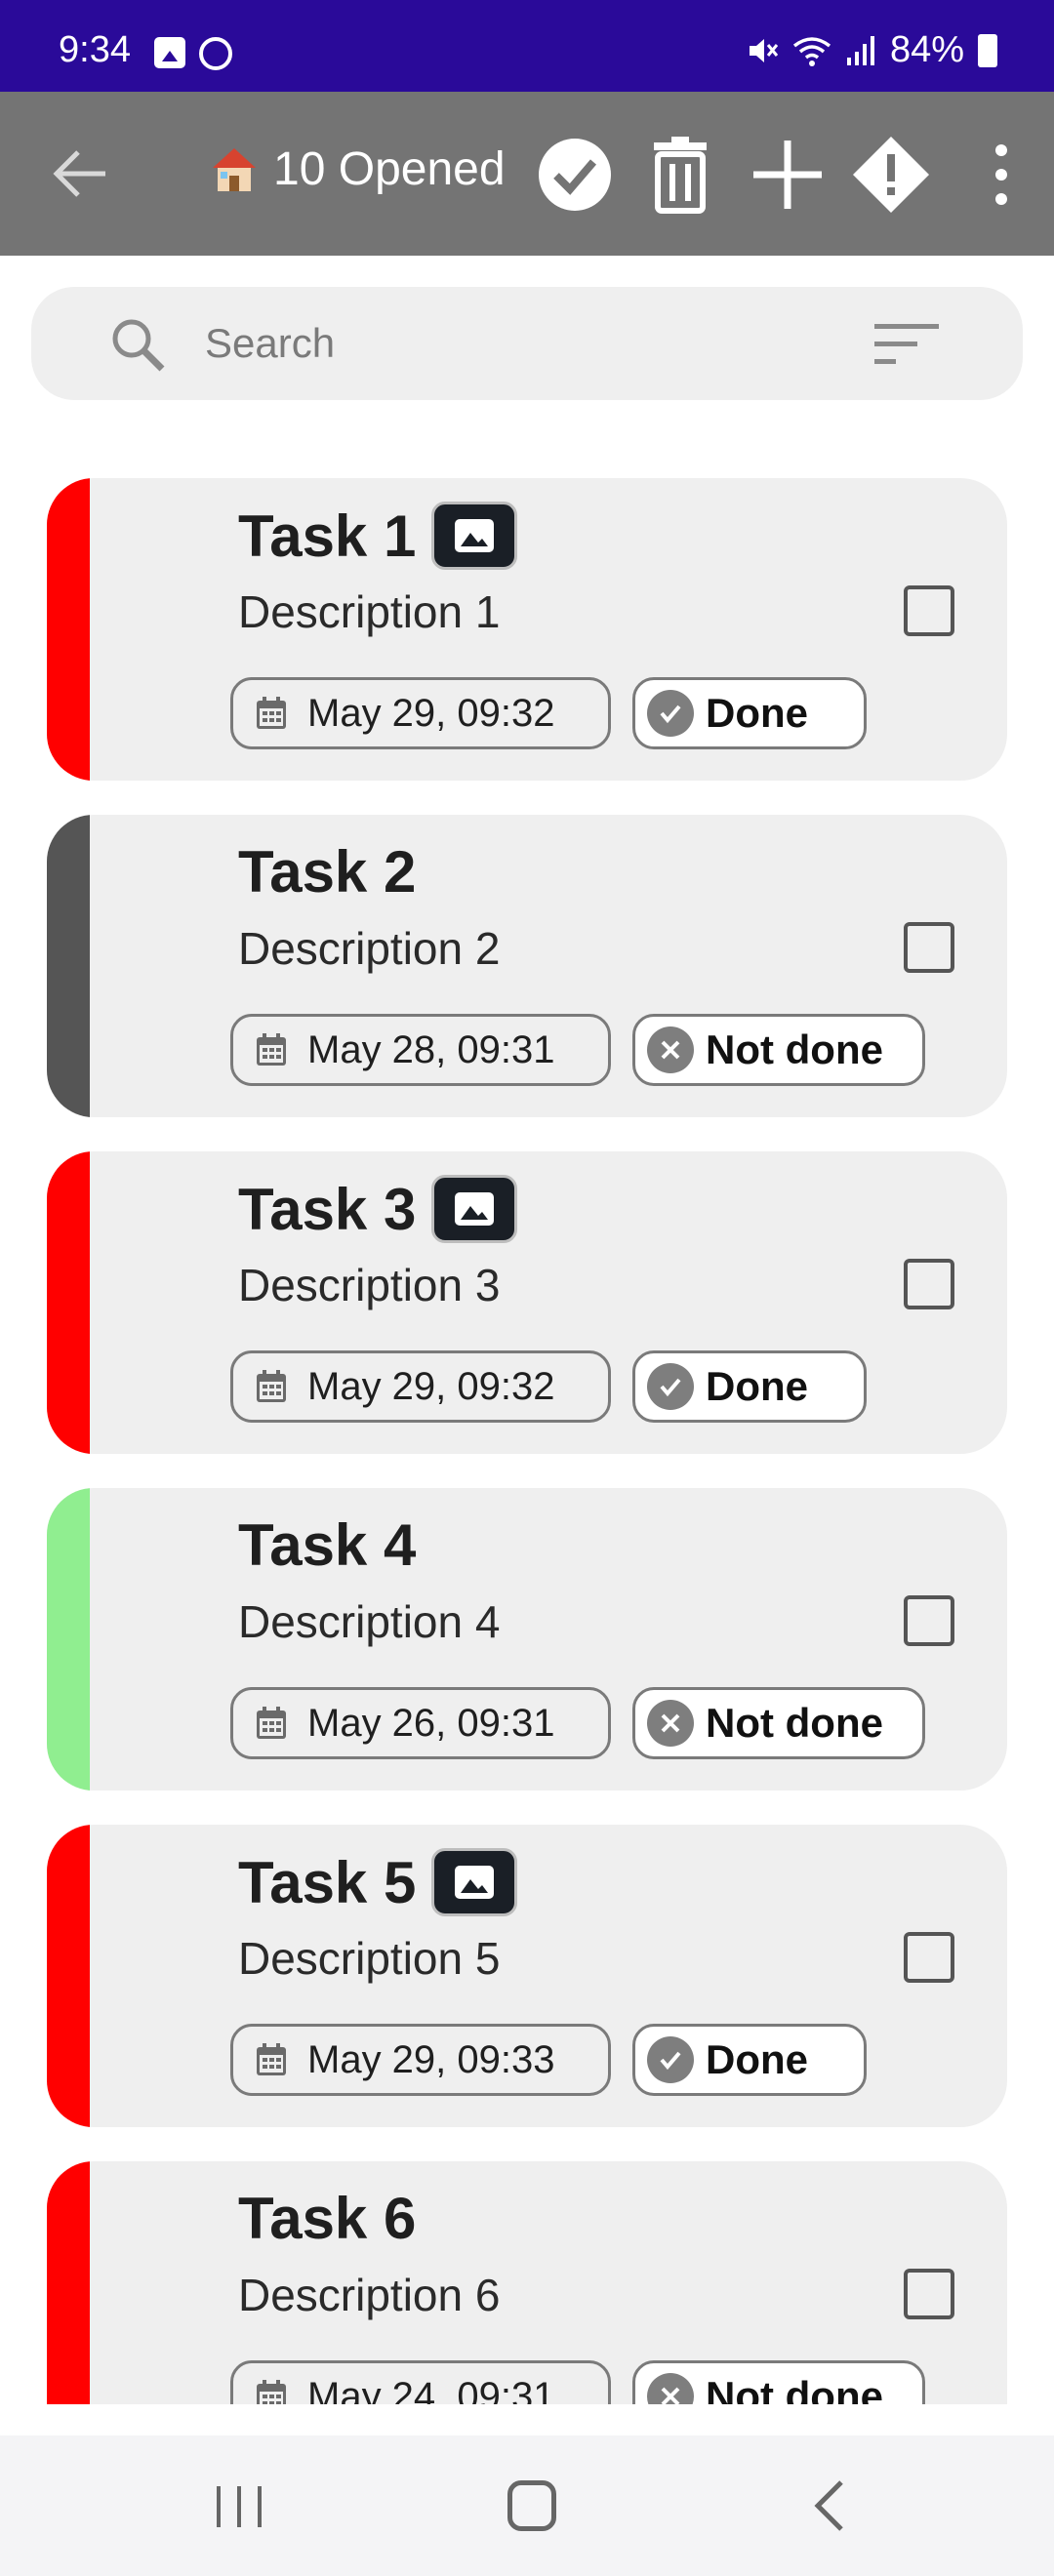  I want to click on app-toolbar: 10 Opened, so click(527, 174).